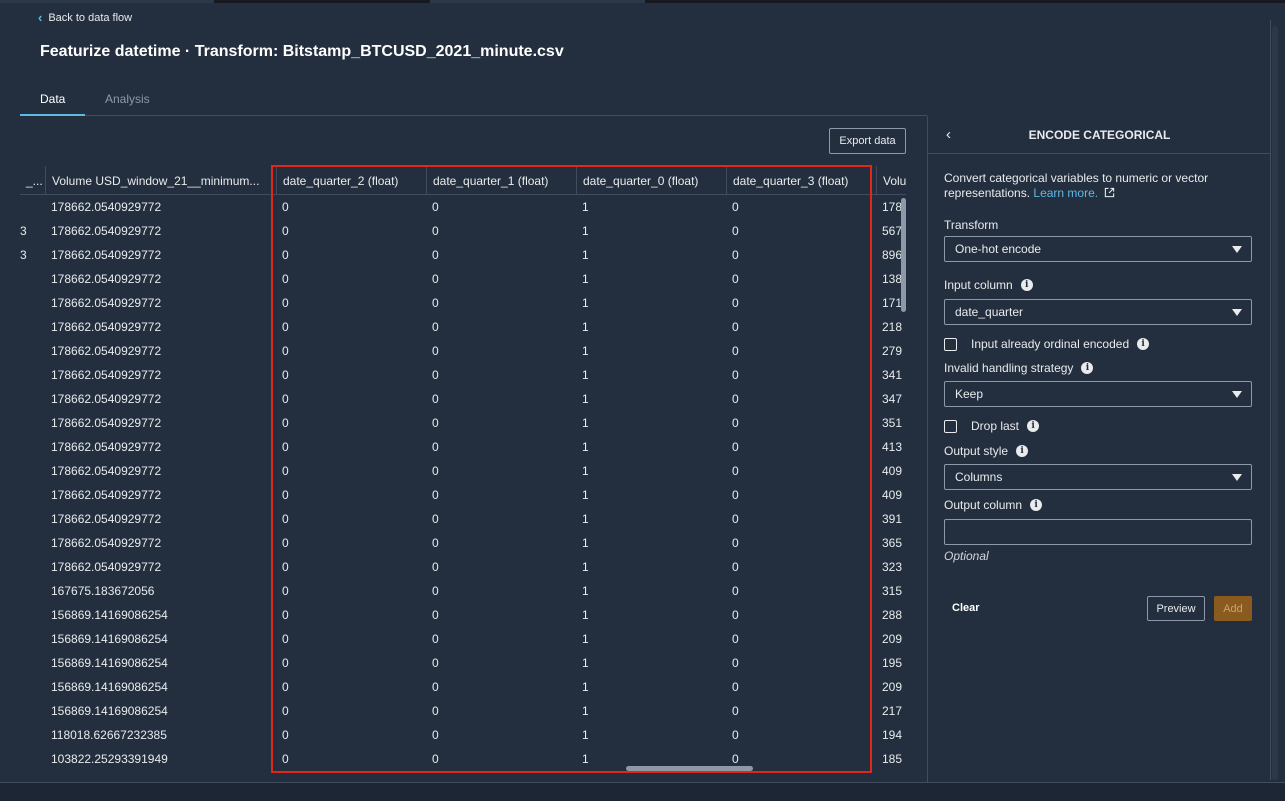  What do you see at coordinates (986, 451) in the screenshot?
I see `output-style-label: Output style i` at bounding box center [986, 451].